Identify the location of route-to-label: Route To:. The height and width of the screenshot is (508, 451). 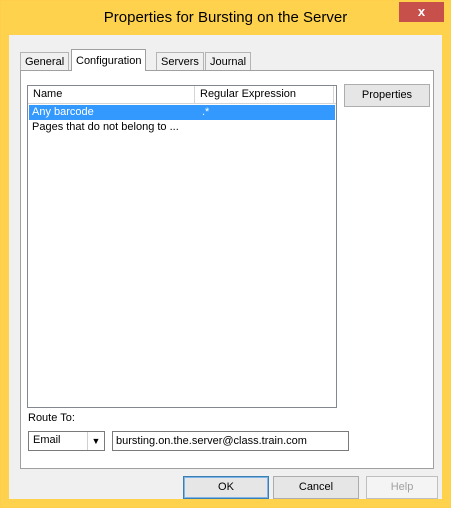
(51, 418).